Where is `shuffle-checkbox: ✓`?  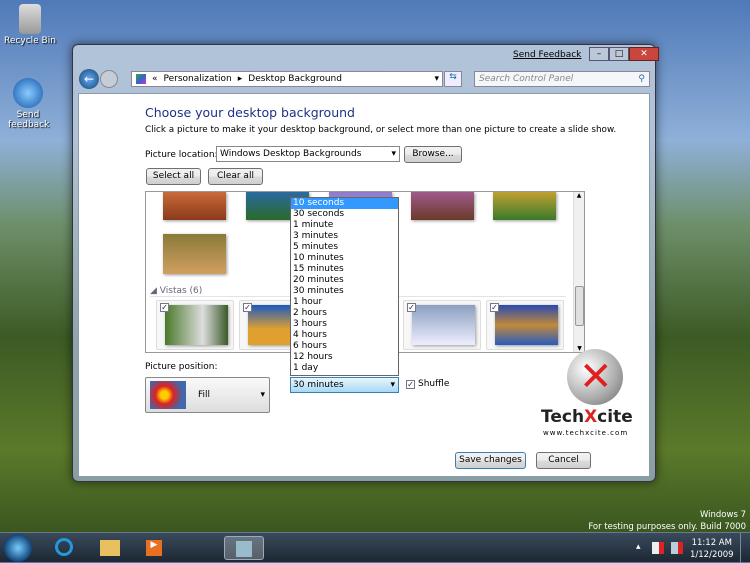
shuffle-checkbox: ✓ is located at coordinates (410, 384).